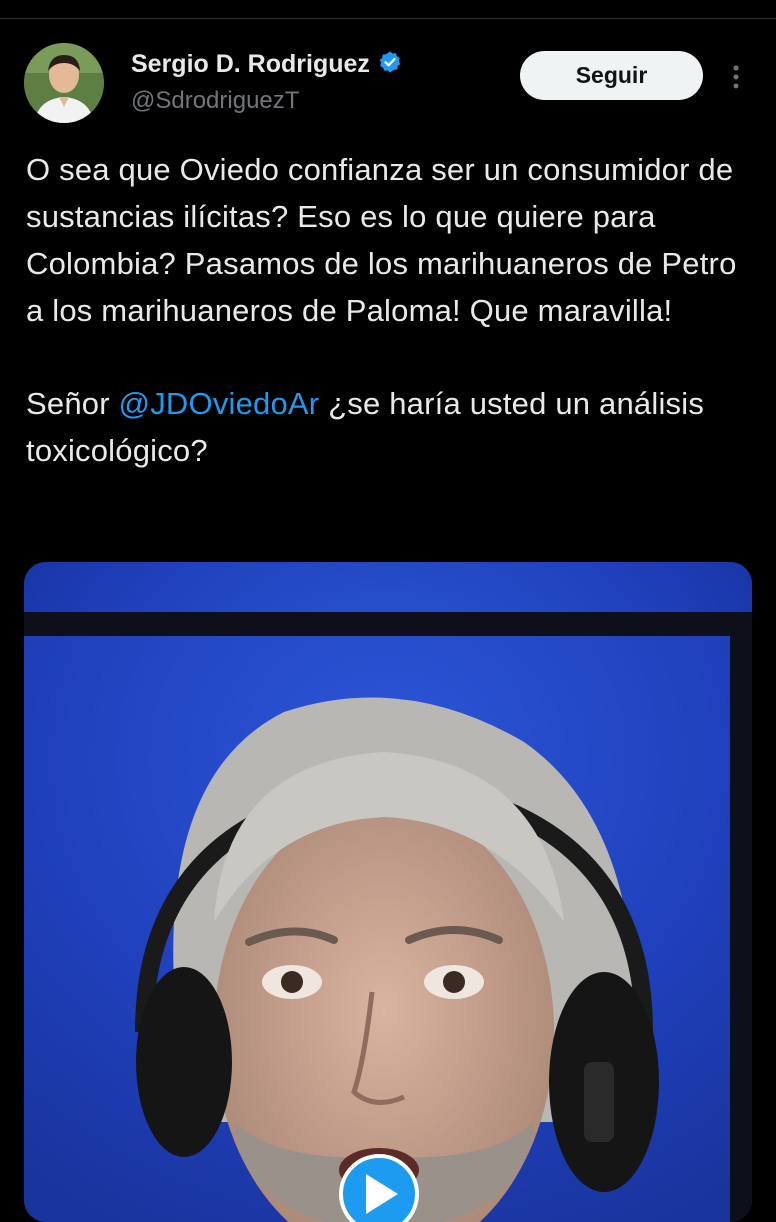 The height and width of the screenshot is (1222, 776). What do you see at coordinates (390, 64) in the screenshot?
I see `verified-badge-icon` at bounding box center [390, 64].